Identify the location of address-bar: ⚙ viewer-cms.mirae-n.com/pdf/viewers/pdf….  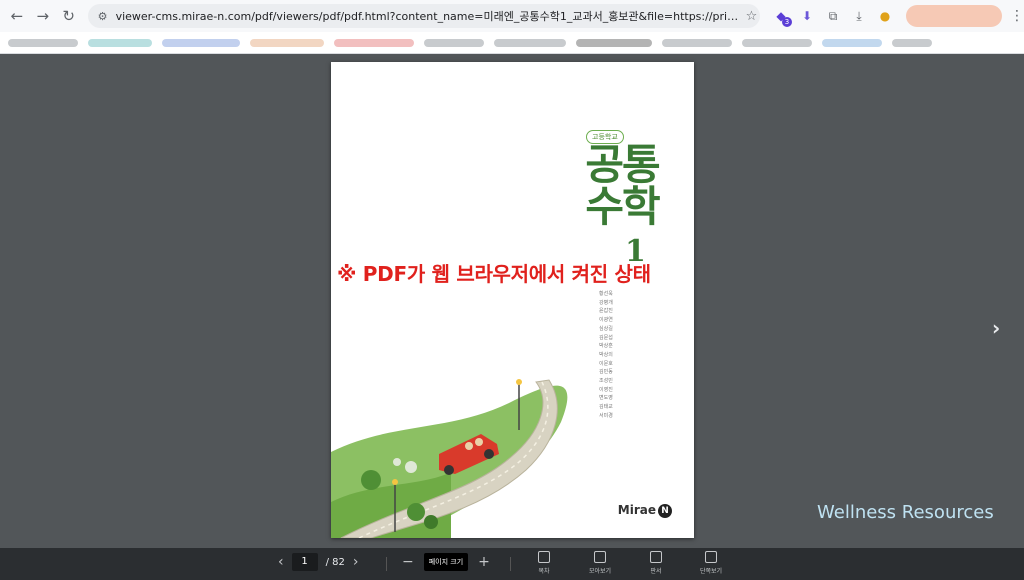
(423, 16).